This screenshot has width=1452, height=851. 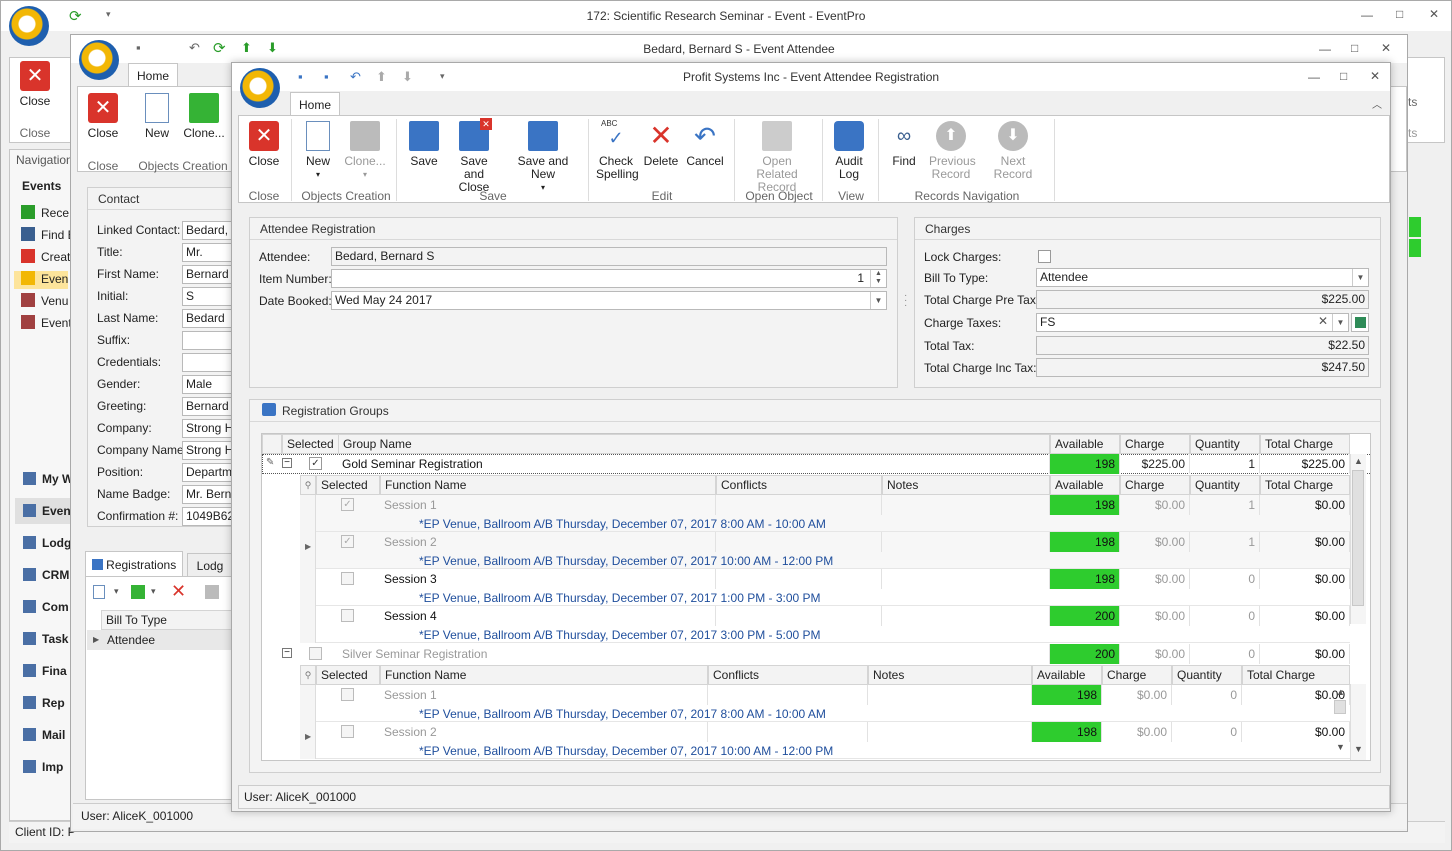 I want to click on group-selected-checkbox: ✓, so click(x=315, y=463).